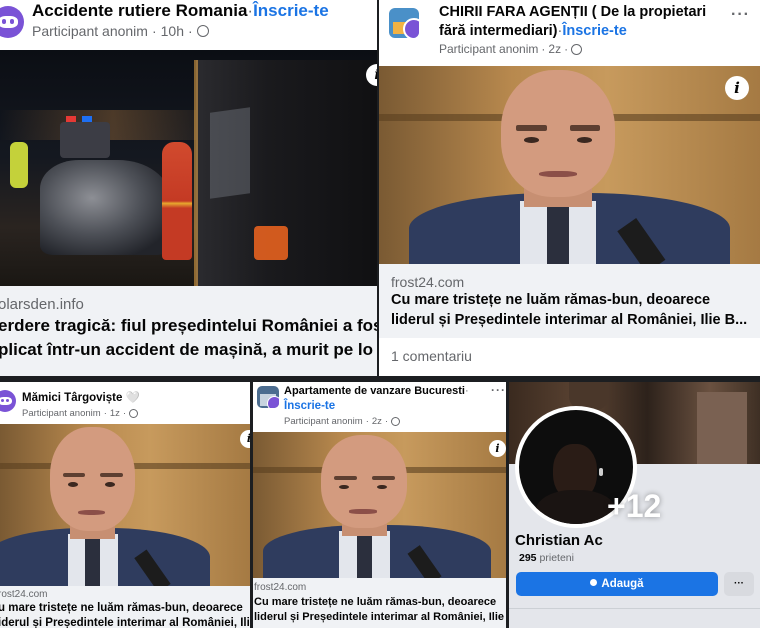 The image size is (760, 628). What do you see at coordinates (431, 356) in the screenshot?
I see `comments-count-link: 1 comentariu` at bounding box center [431, 356].